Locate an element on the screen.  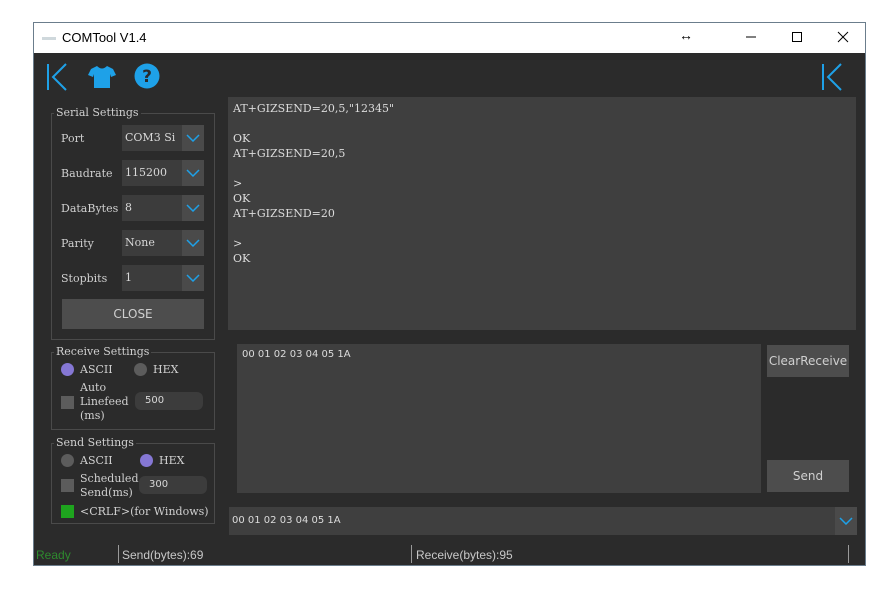
parity-value: None is located at coordinates (140, 242).